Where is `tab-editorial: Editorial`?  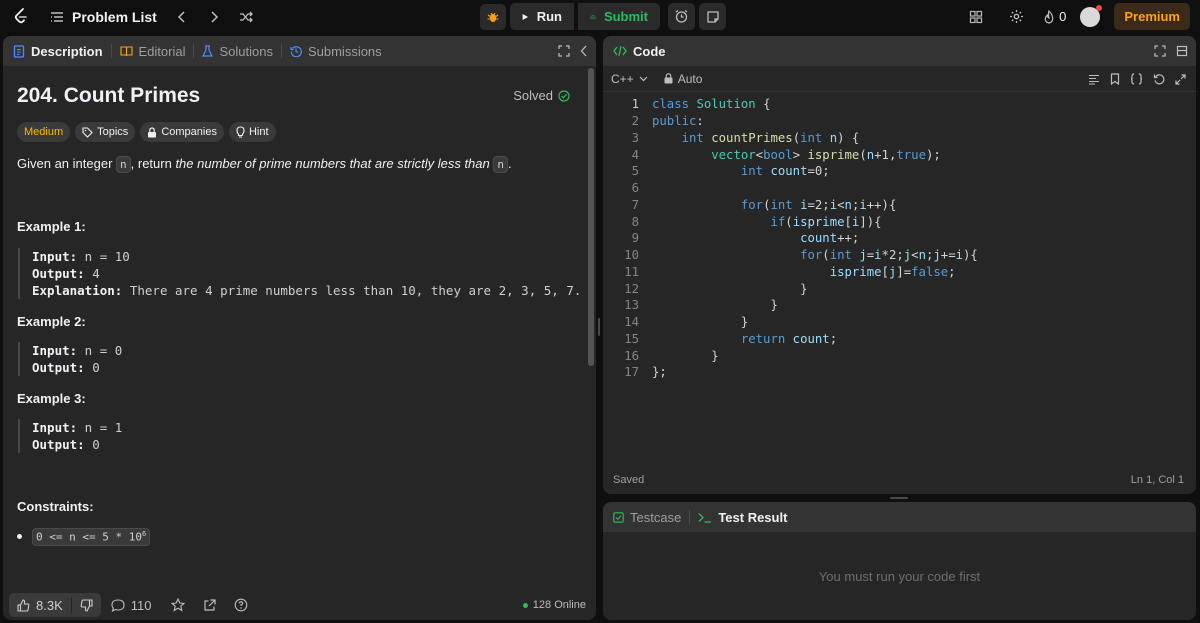
tab-editorial: Editorial is located at coordinates (152, 51).